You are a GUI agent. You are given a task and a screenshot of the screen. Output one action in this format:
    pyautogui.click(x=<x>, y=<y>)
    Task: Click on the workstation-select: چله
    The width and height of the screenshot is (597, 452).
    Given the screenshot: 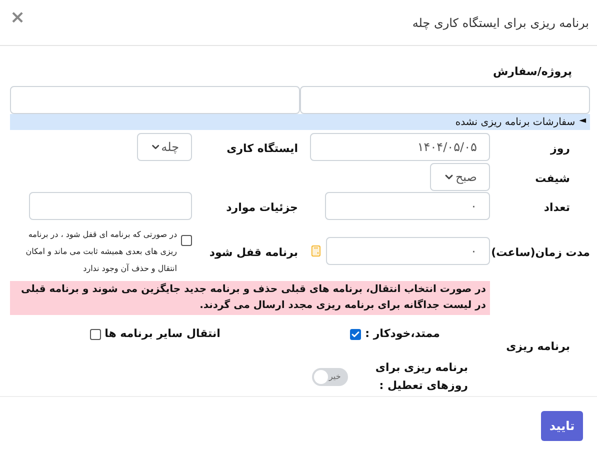 What is the action you would take?
    pyautogui.click(x=164, y=147)
    